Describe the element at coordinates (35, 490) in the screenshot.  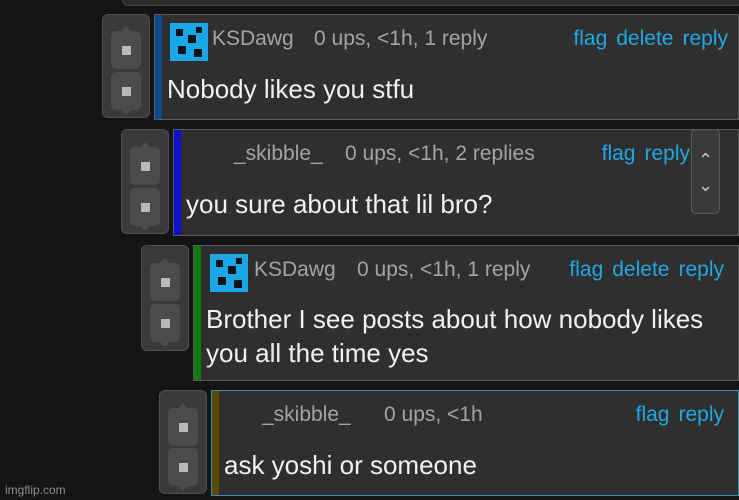
I see `watermark: imgflip.com` at that location.